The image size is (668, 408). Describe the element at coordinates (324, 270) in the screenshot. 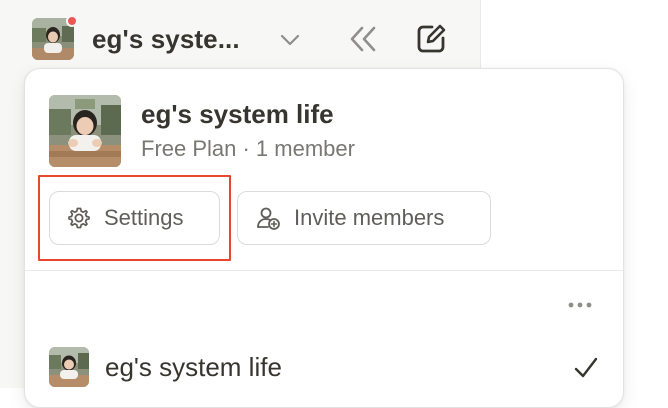

I see `popup-divider` at that location.